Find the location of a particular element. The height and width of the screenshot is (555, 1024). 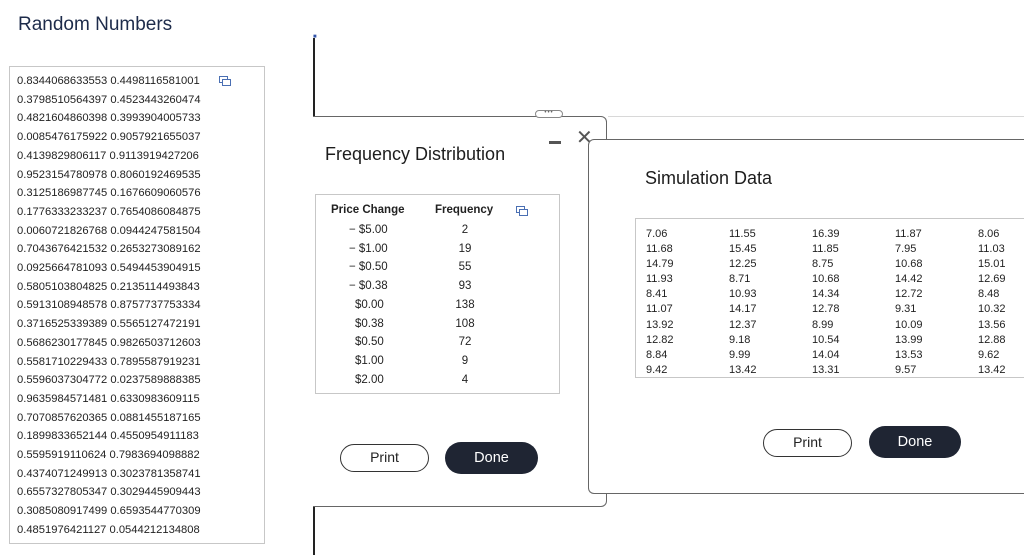

simulation-value: 9.99 is located at coordinates (740, 354).